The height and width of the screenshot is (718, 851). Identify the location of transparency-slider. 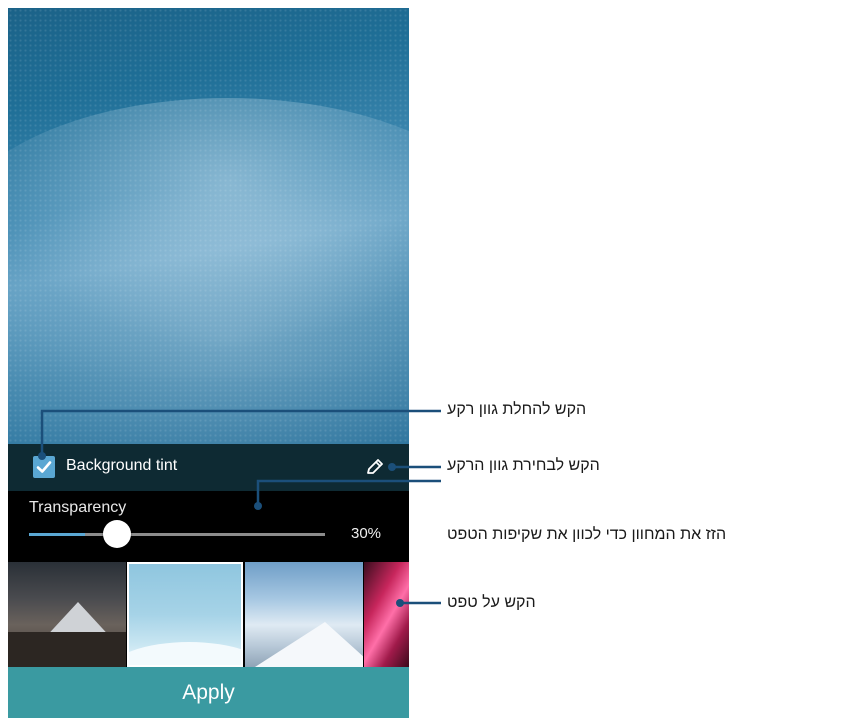
(177, 534).